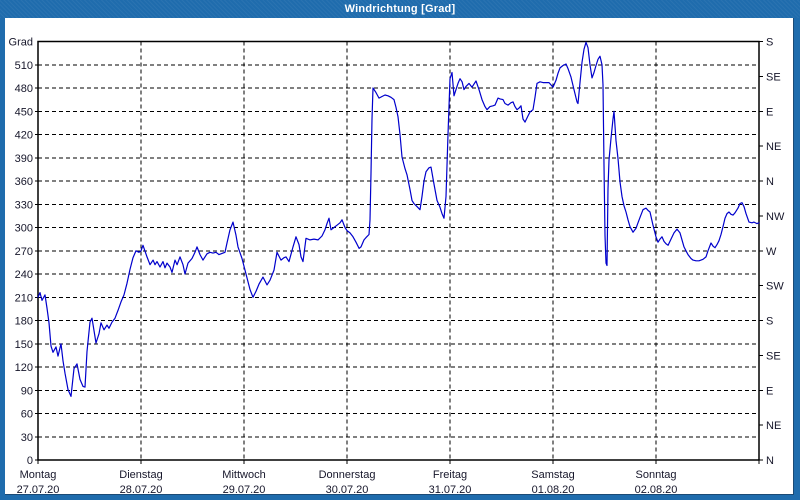 The image size is (800, 500). What do you see at coordinates (27, 415) in the screenshot?
I see `y-axis-tick-label: 60` at bounding box center [27, 415].